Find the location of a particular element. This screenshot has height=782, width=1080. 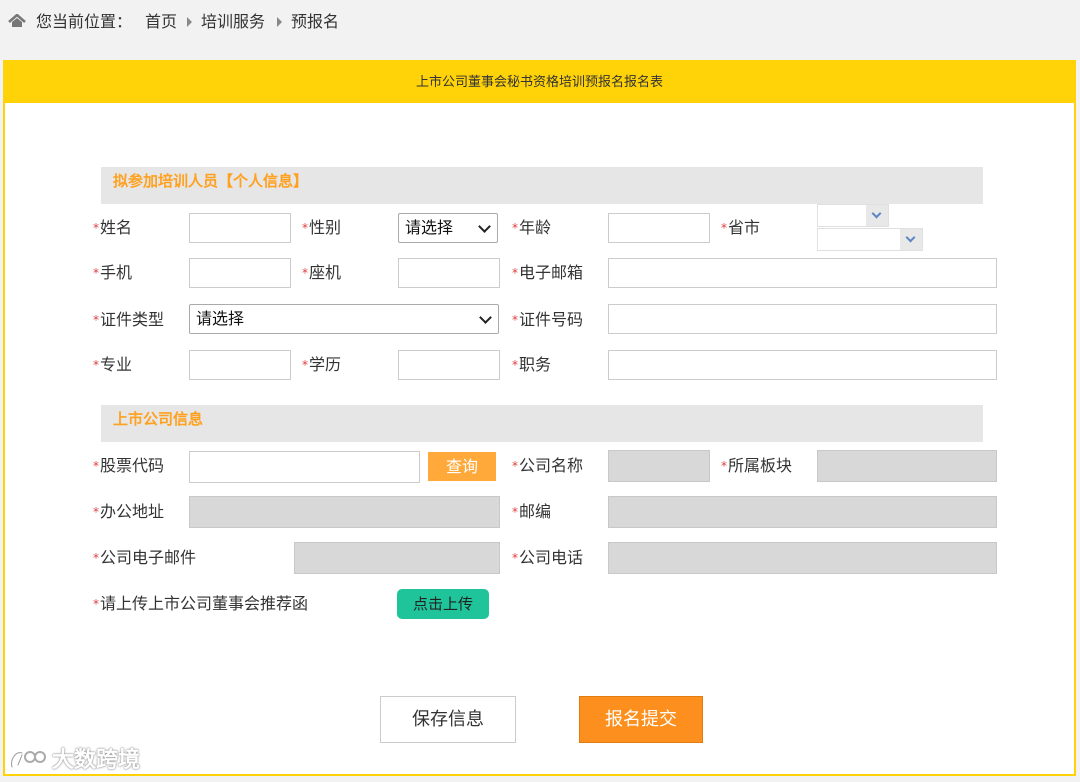

name-input is located at coordinates (240, 228).